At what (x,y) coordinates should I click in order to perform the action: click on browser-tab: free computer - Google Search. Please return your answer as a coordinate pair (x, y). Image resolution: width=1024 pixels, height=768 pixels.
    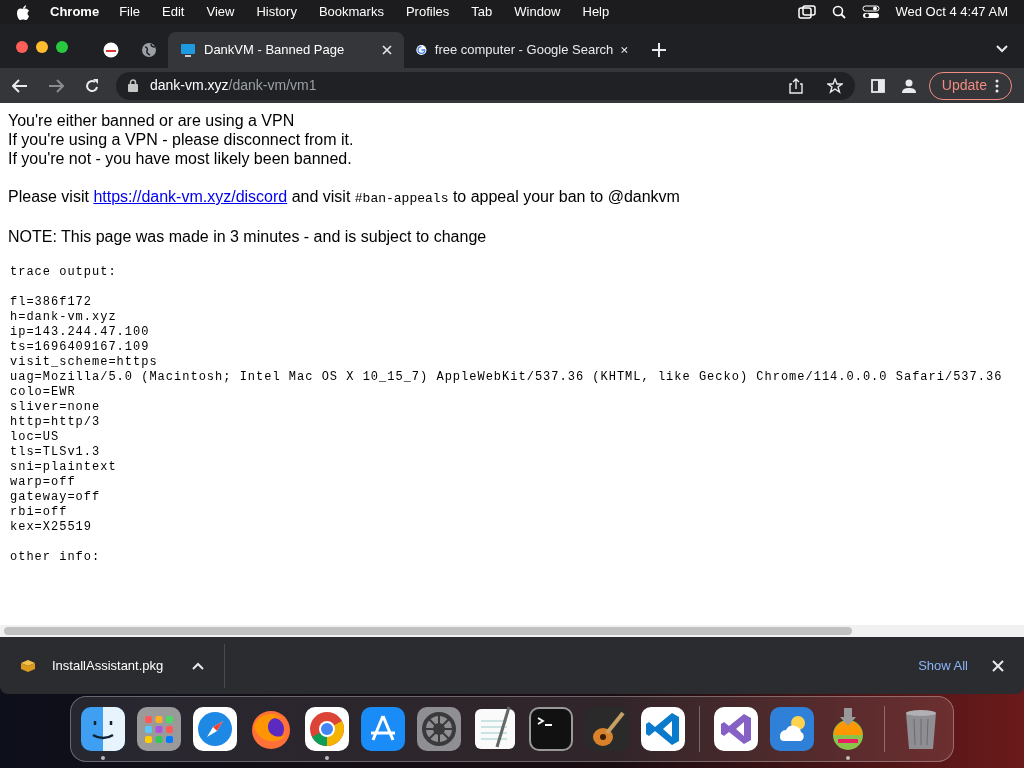
    Looking at the image, I should click on (522, 50).